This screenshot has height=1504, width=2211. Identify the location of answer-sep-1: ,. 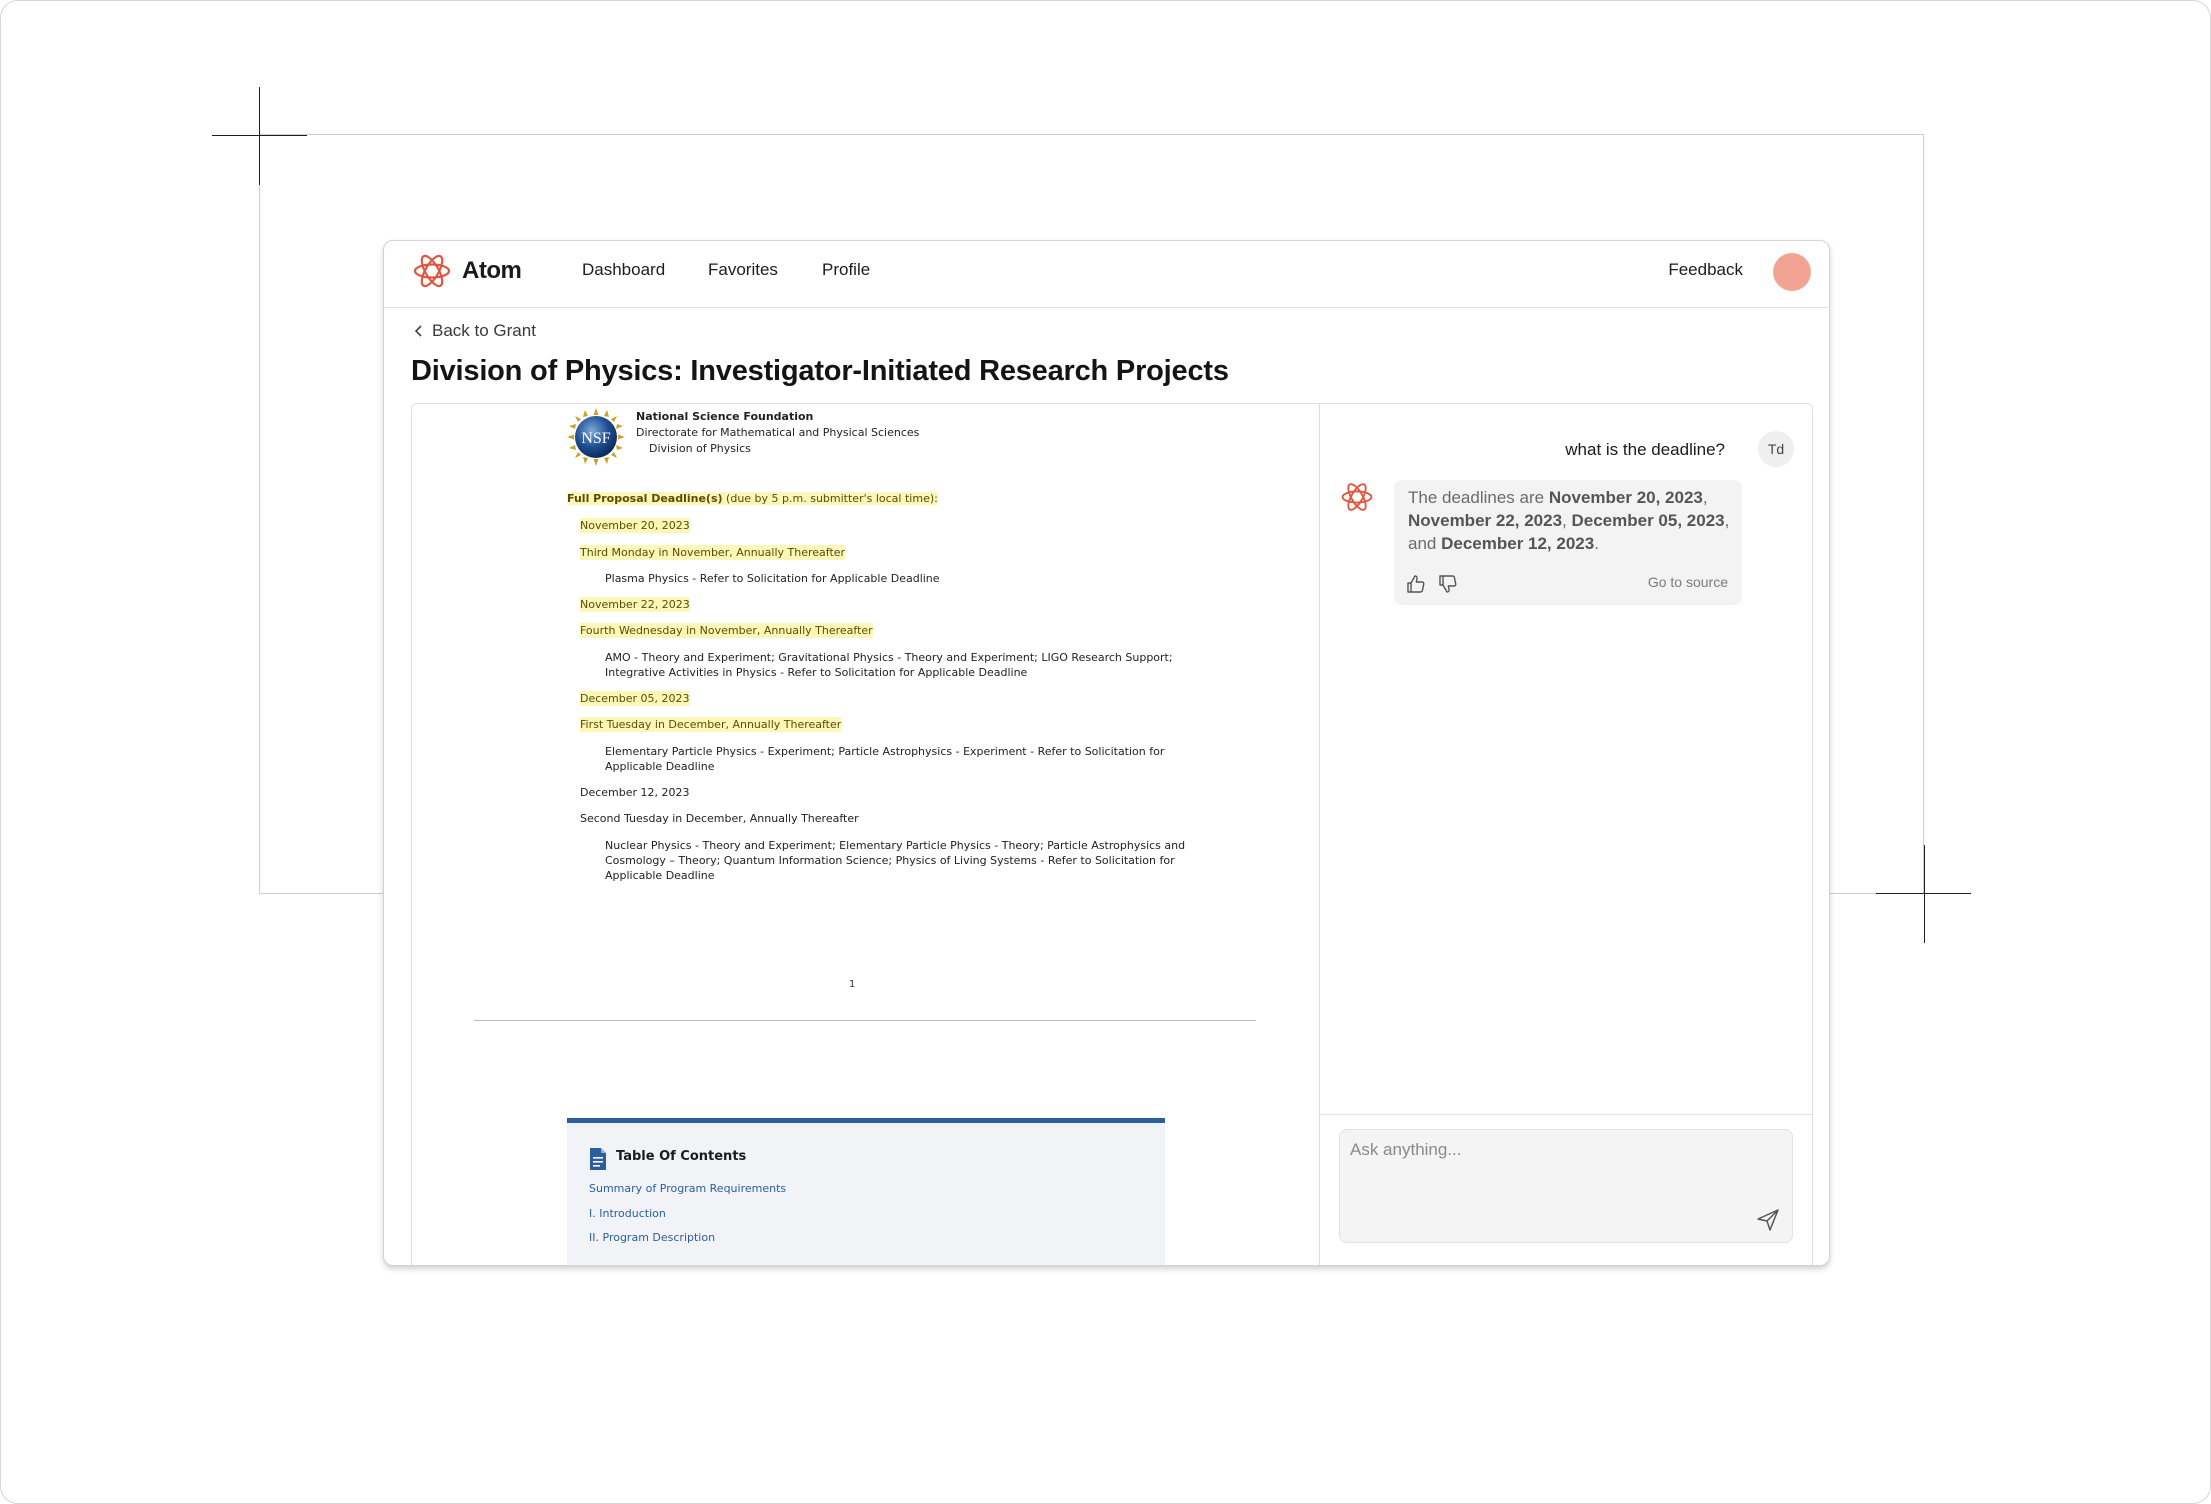
(1705, 497).